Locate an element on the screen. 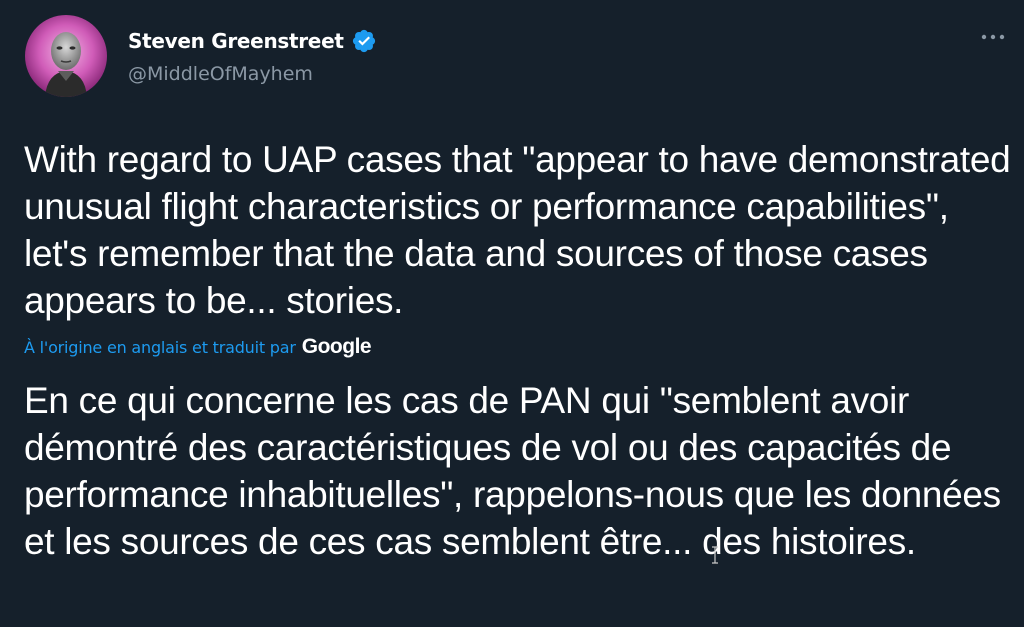  avatar-photo is located at coordinates (66, 56).